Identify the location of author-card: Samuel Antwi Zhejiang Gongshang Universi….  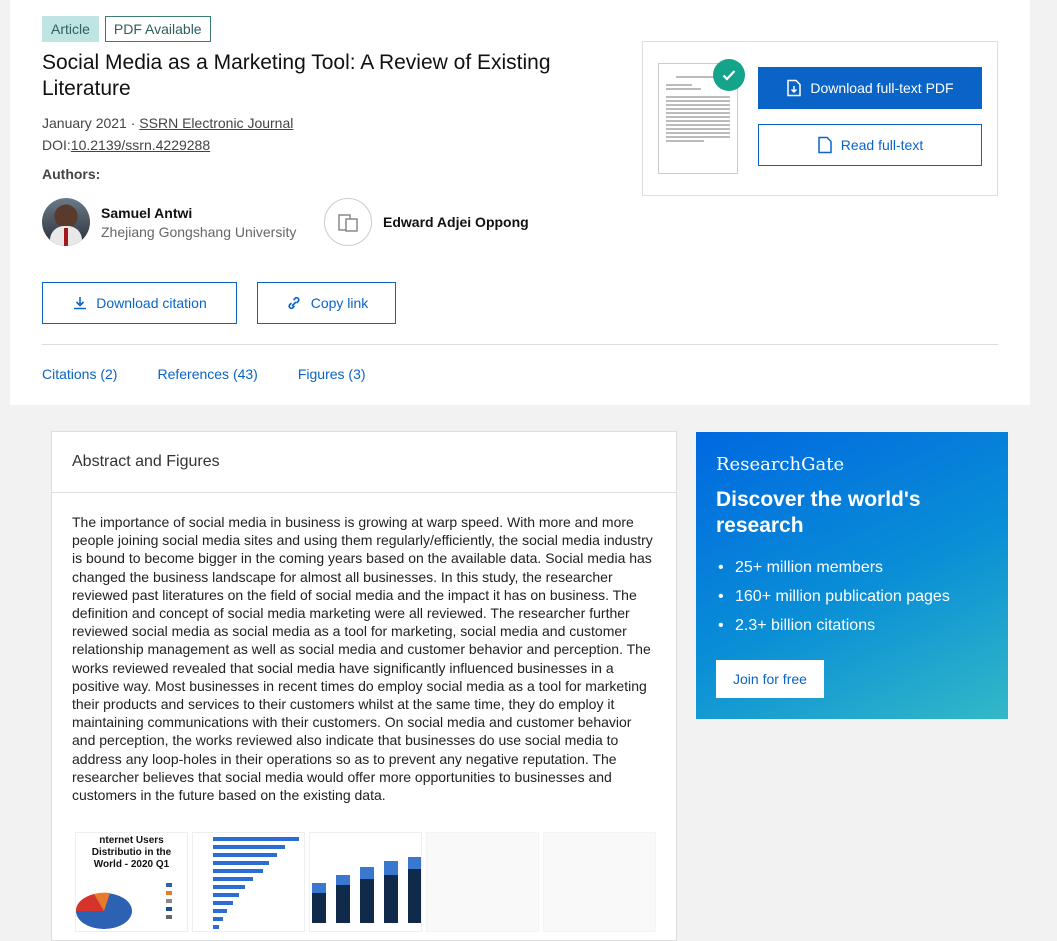
(169, 222).